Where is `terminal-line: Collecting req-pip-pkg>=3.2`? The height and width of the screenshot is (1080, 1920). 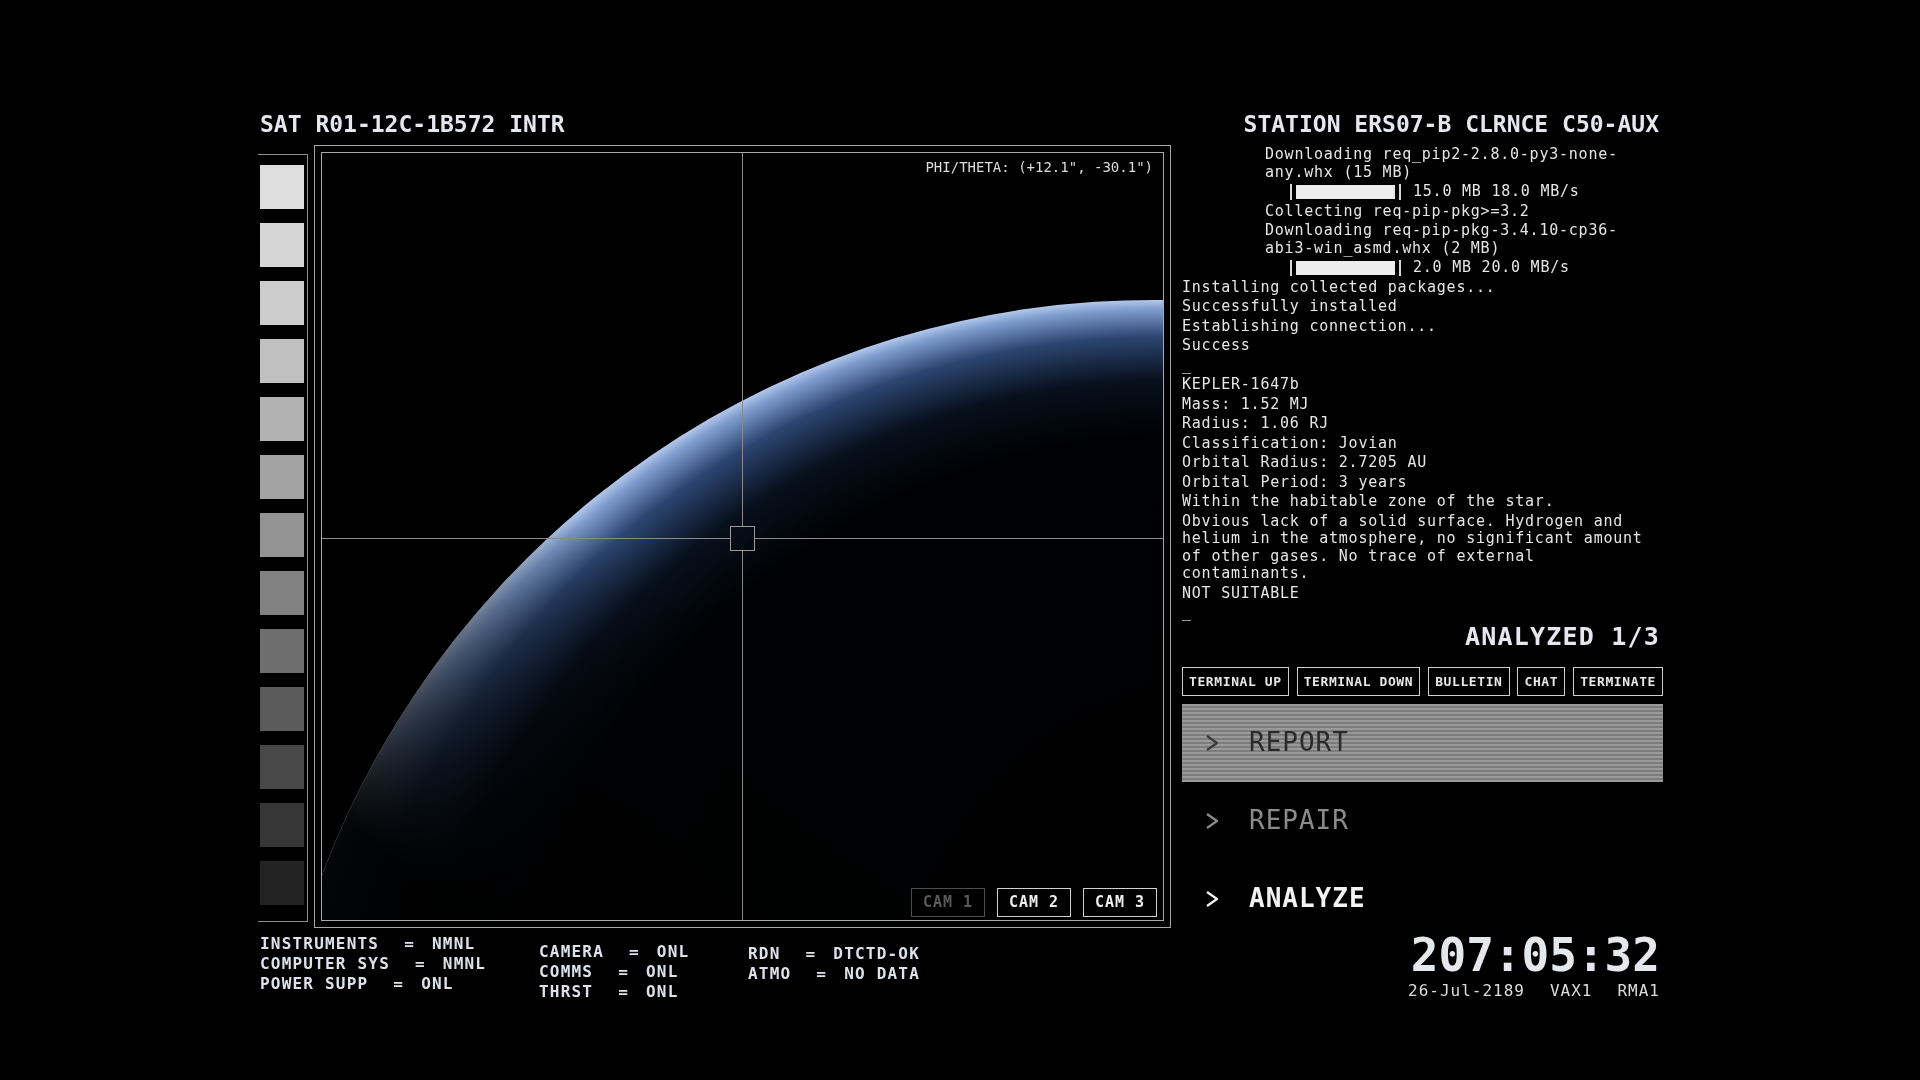 terminal-line: Collecting req-pip-pkg>=3.2 is located at coordinates (1397, 211).